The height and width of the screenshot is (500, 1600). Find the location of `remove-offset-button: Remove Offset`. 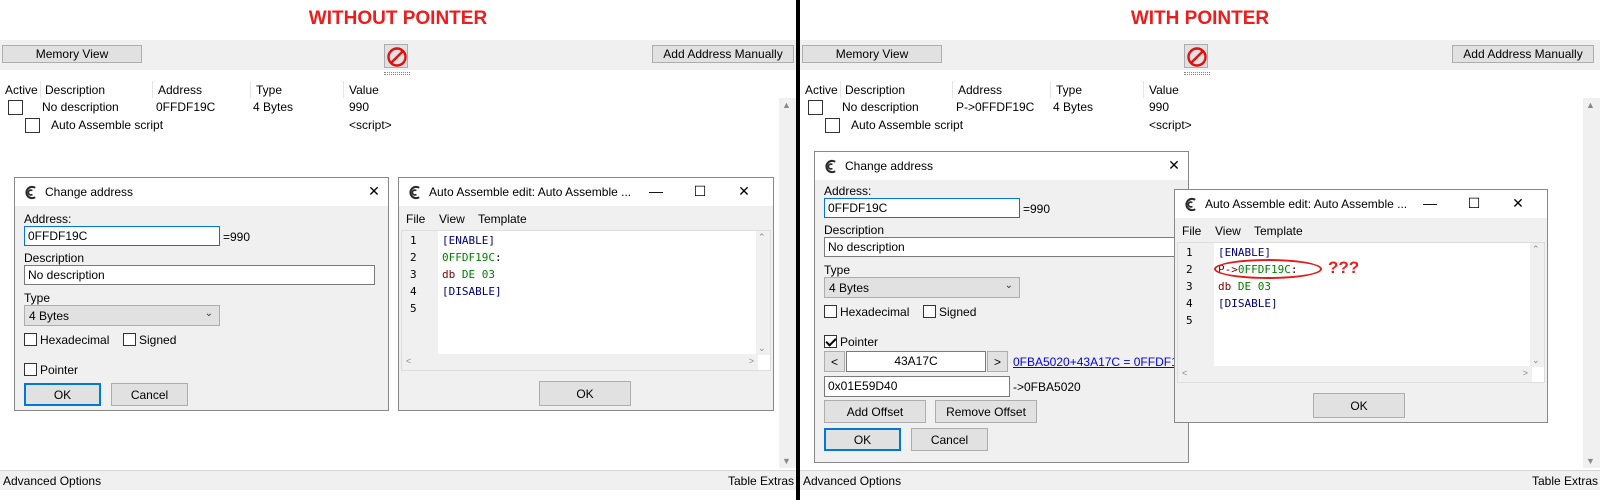

remove-offset-button: Remove Offset is located at coordinates (986, 411).